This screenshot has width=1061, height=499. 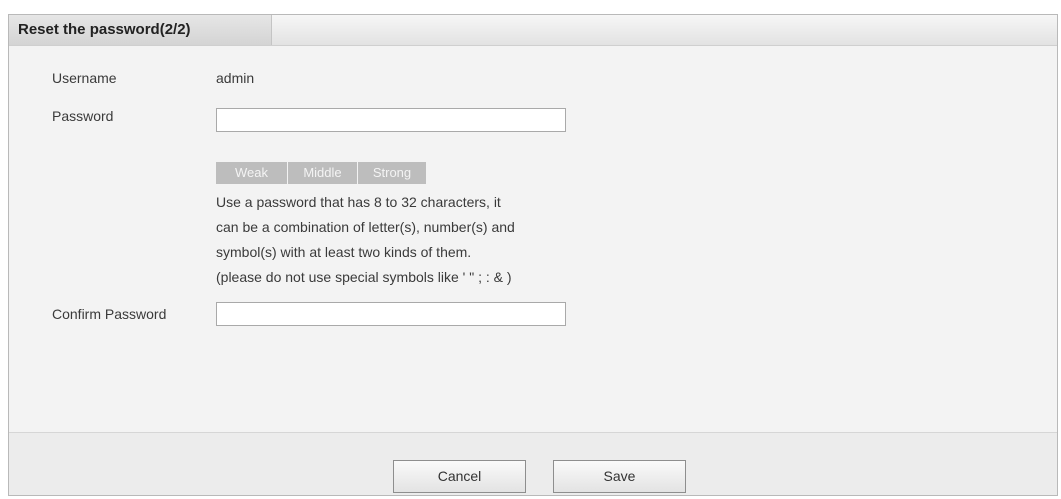 What do you see at coordinates (251, 173) in the screenshot?
I see `strength-weak: Weak` at bounding box center [251, 173].